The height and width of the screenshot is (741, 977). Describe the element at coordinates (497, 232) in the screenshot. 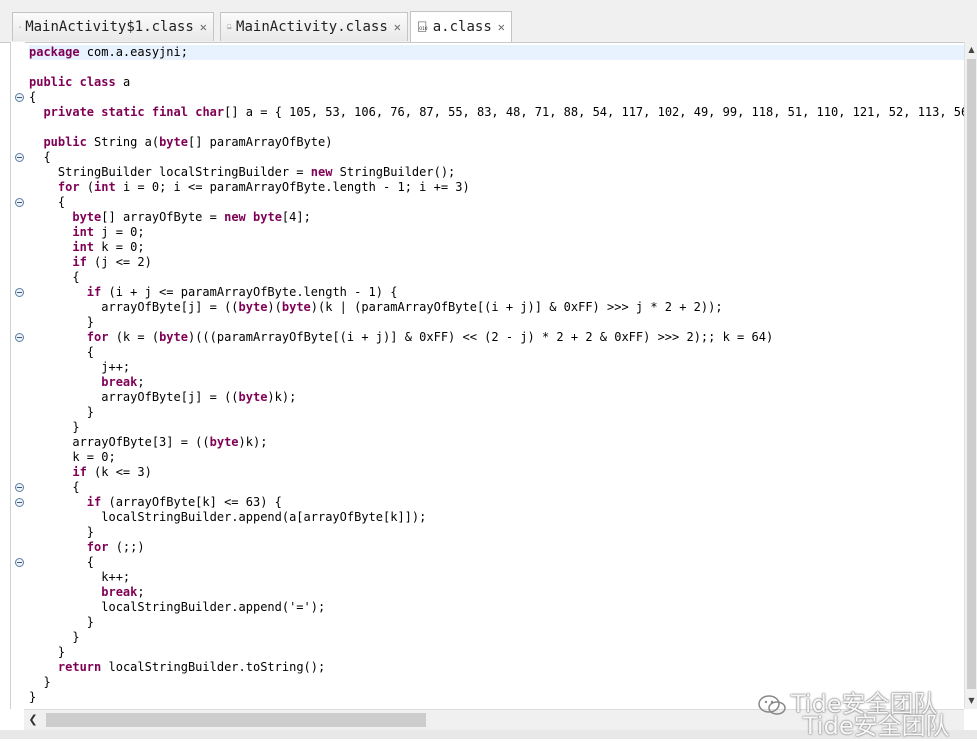

I see `code-line: int j = 0;` at that location.